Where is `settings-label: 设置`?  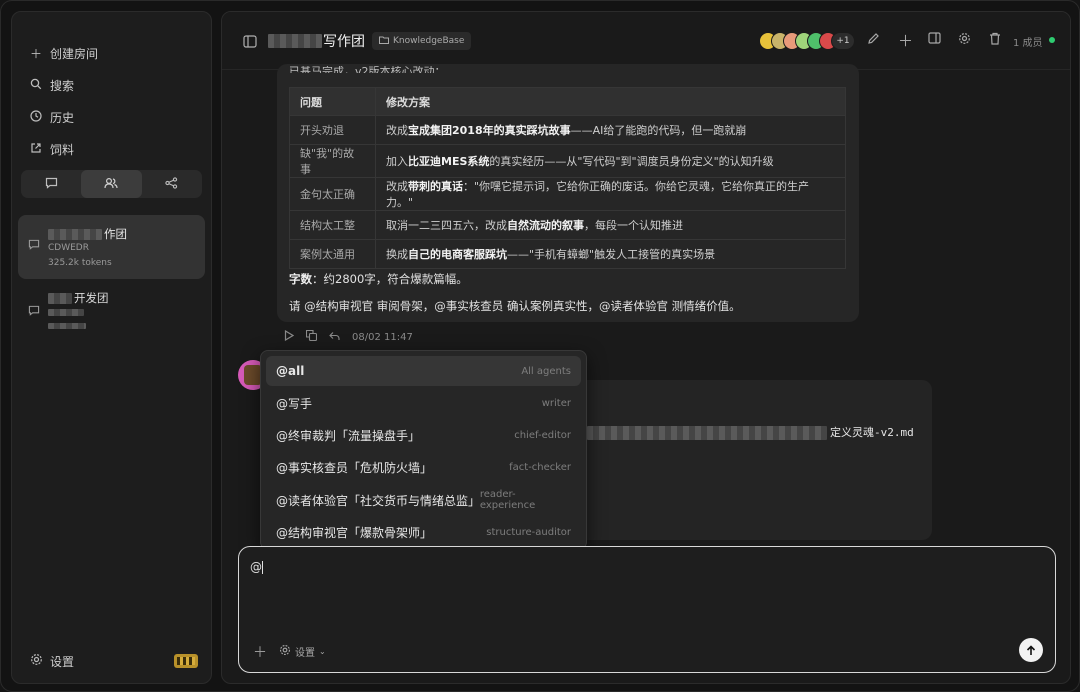
settings-label: 设置 is located at coordinates (62, 661).